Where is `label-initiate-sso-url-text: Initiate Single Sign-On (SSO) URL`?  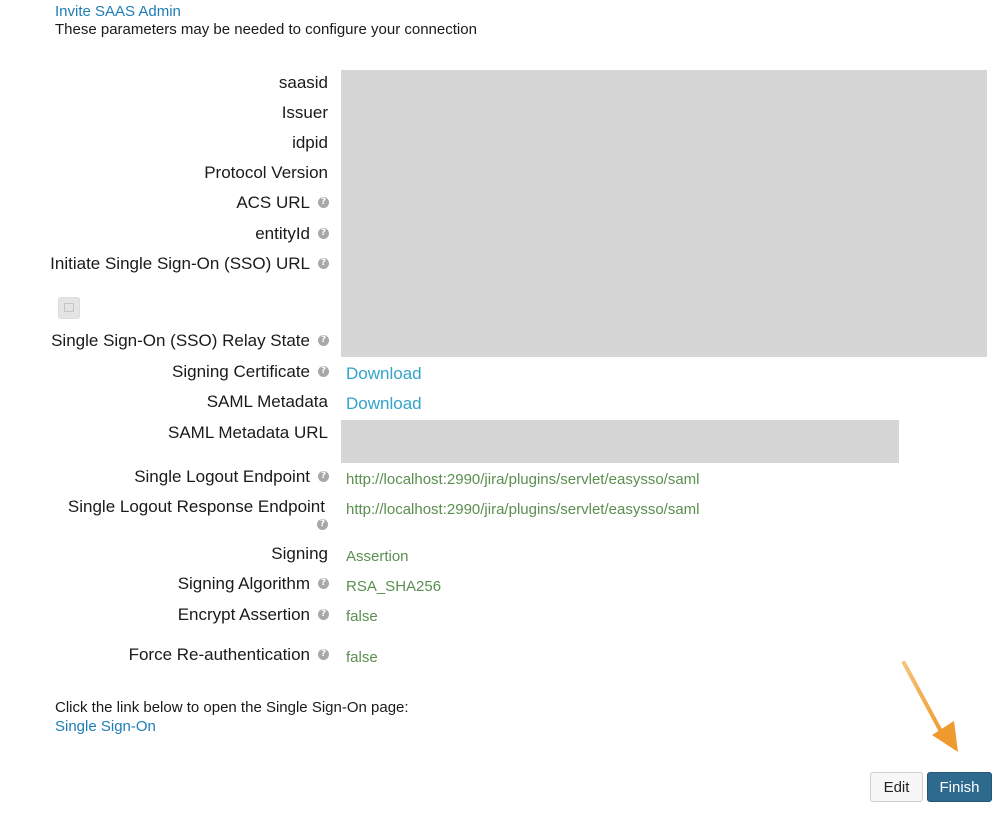
label-initiate-sso-url-text: Initiate Single Sign-On (SSO) URL is located at coordinates (180, 263).